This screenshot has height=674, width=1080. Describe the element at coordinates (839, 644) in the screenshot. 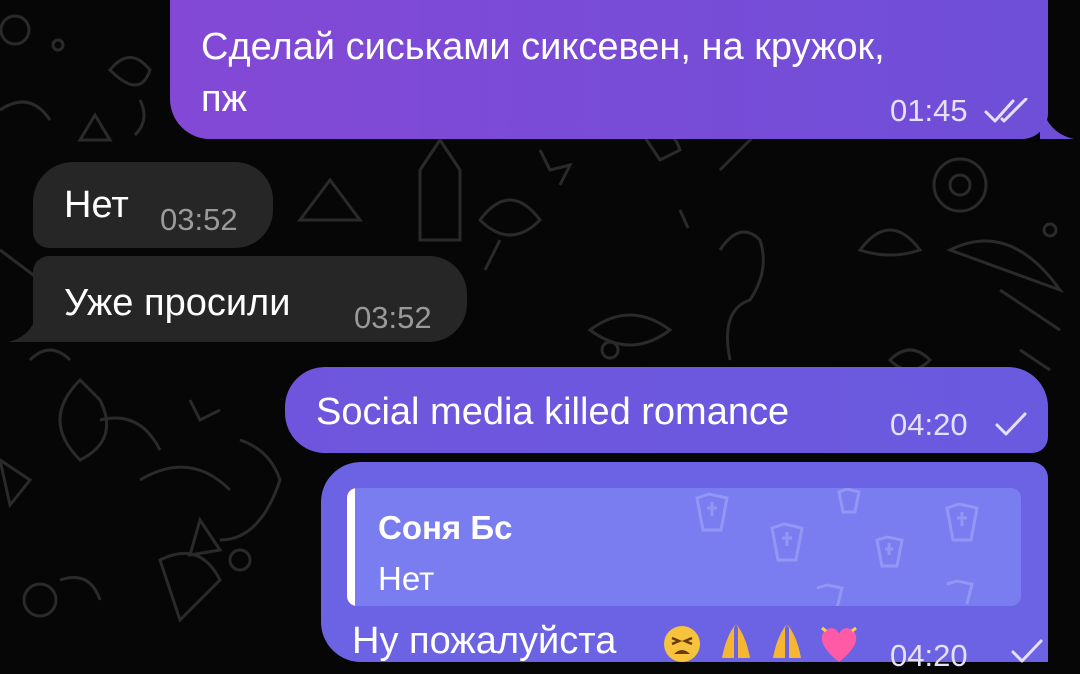

I see `heart-emoji` at that location.